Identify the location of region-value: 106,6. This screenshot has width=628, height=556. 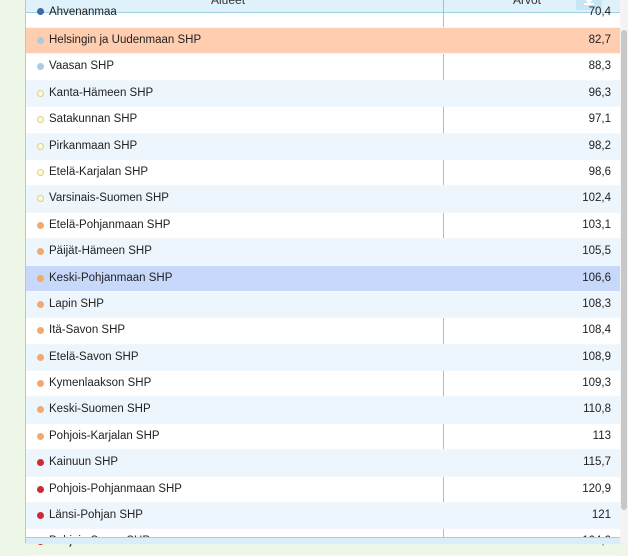
(596, 277).